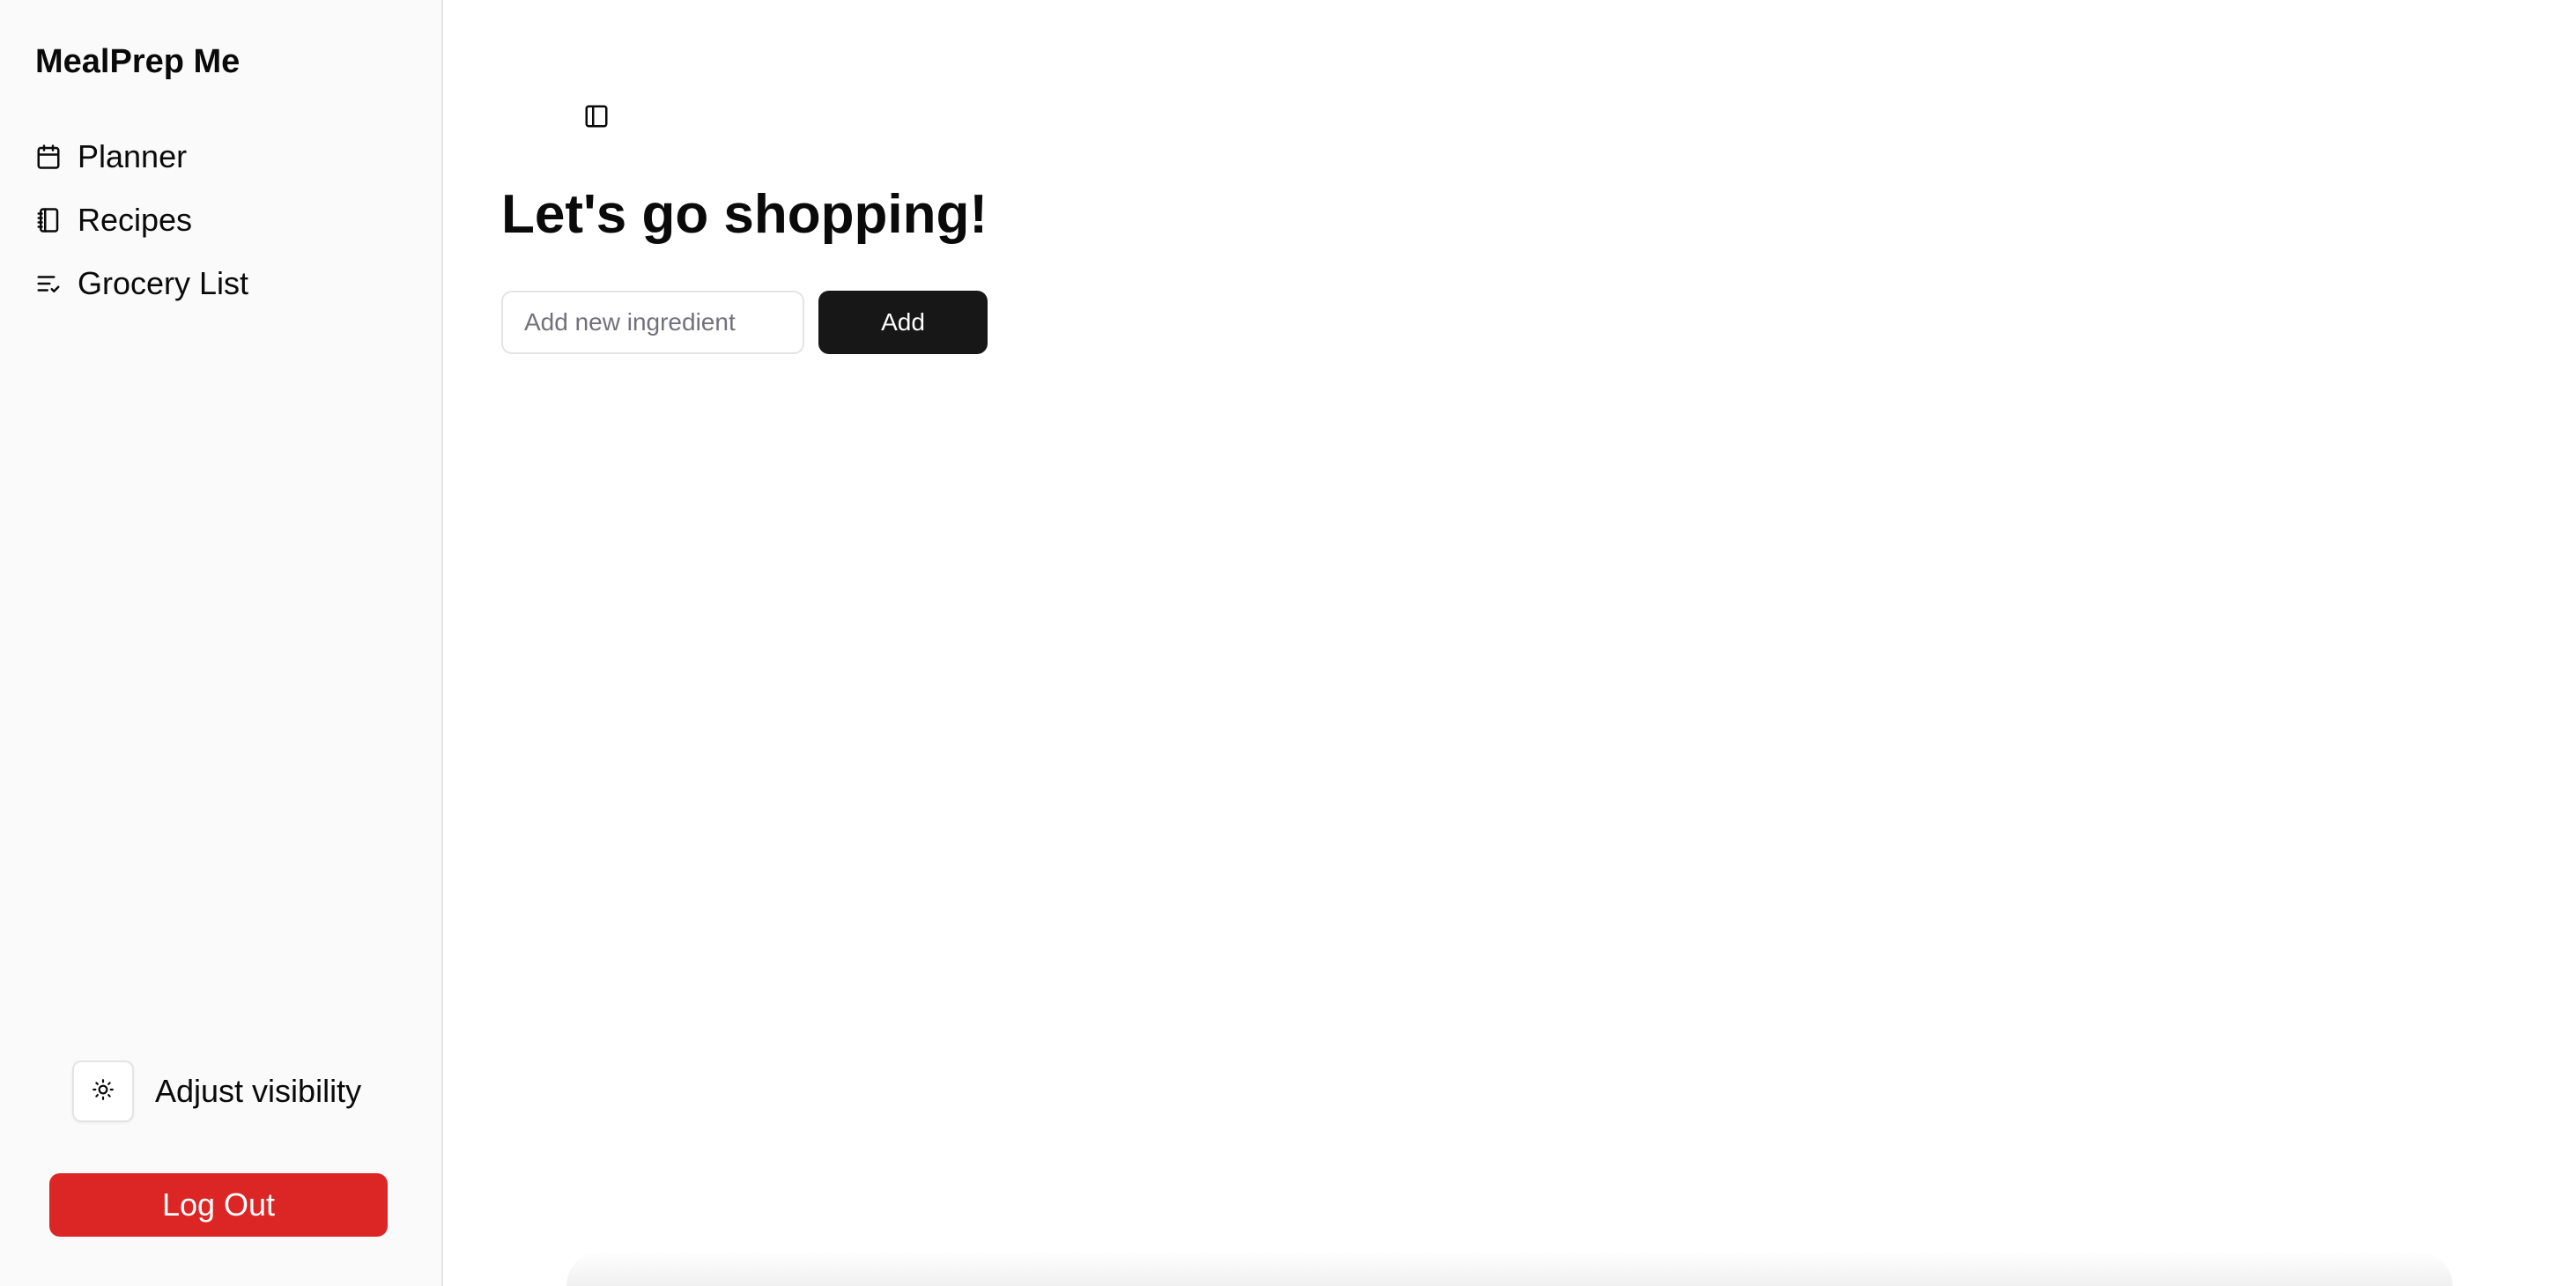 Image resolution: width=2576 pixels, height=1286 pixels. I want to click on sun-icon, so click(104, 1091).